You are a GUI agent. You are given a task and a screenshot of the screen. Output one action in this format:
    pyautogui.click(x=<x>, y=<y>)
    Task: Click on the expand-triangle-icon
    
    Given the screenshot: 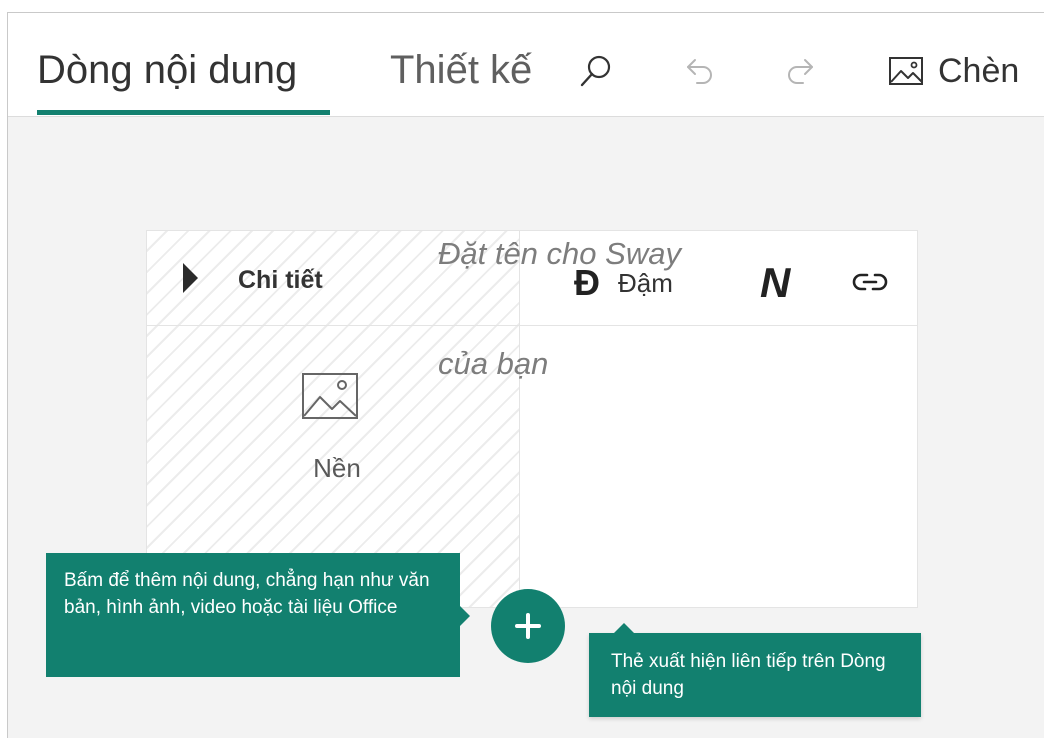 What is the action you would take?
    pyautogui.click(x=190, y=278)
    